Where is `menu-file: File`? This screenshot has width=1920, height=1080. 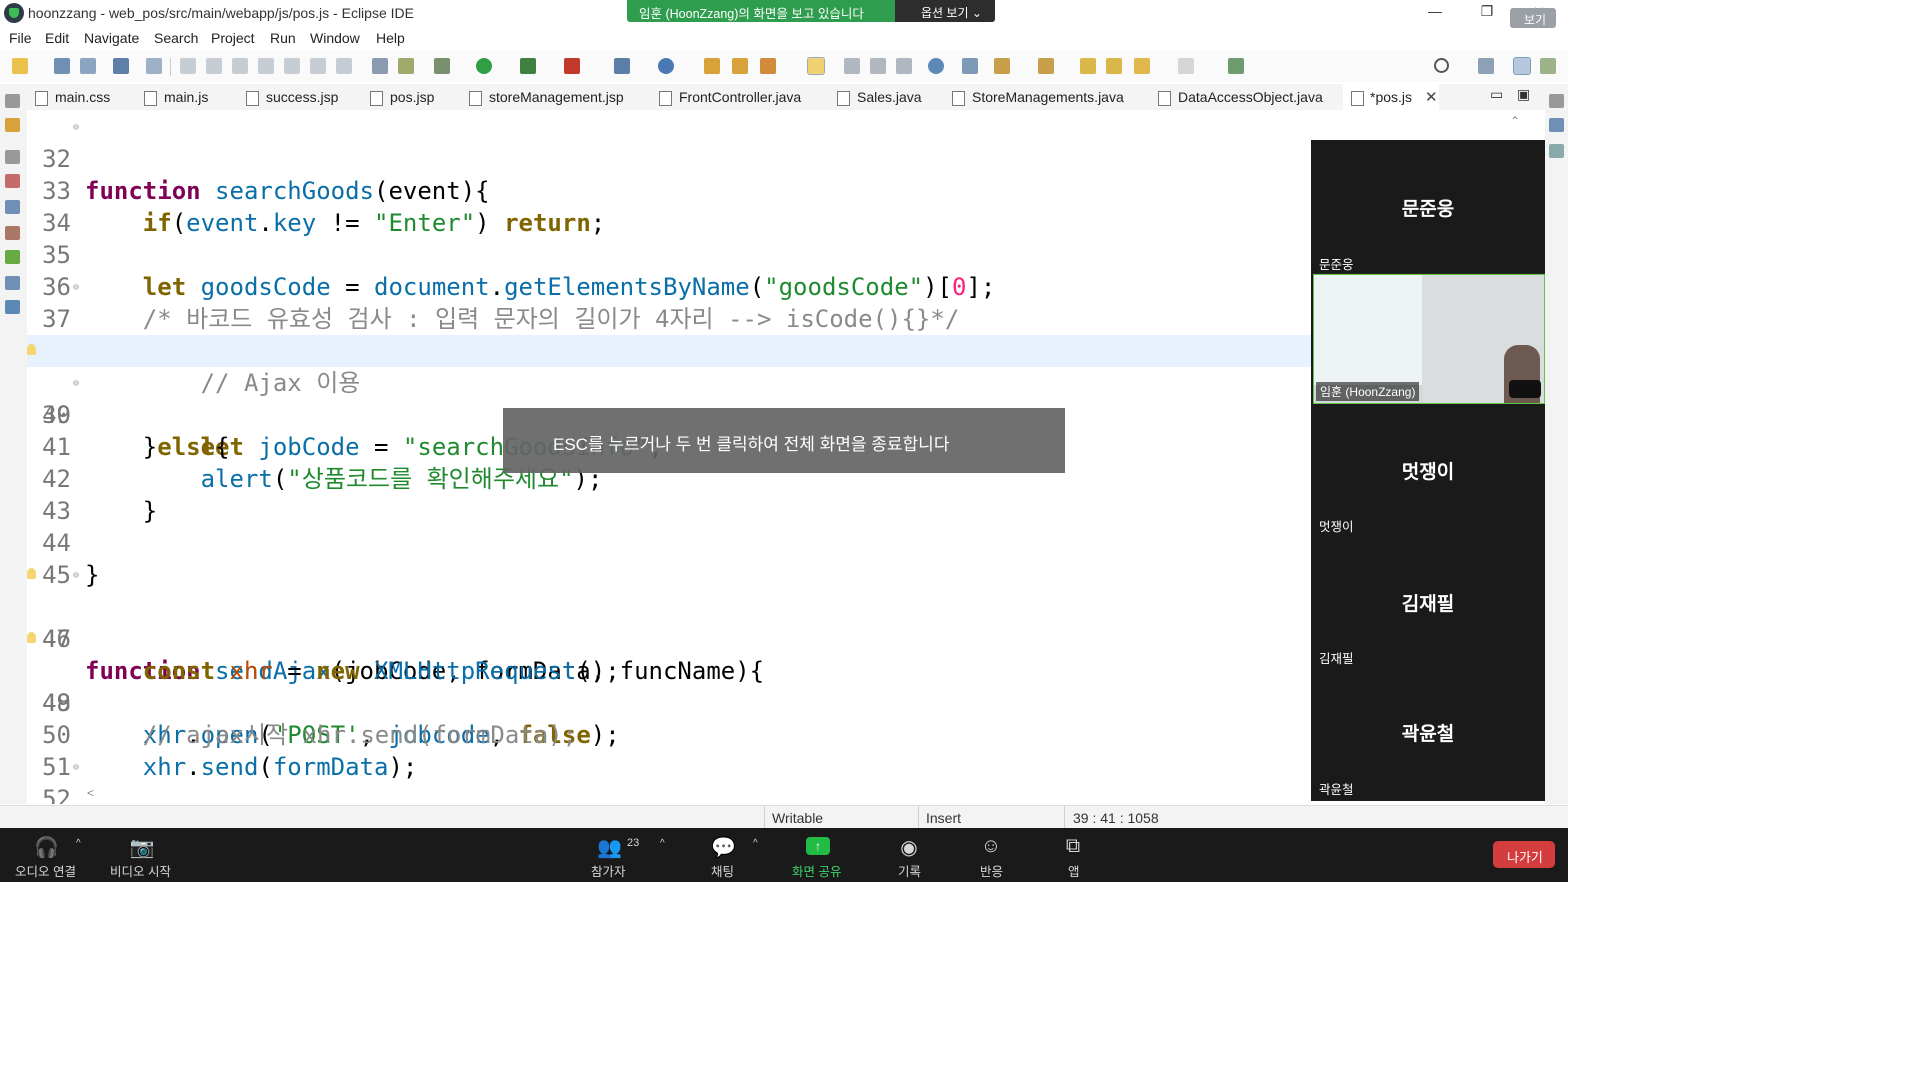
menu-file: File is located at coordinates (20, 38).